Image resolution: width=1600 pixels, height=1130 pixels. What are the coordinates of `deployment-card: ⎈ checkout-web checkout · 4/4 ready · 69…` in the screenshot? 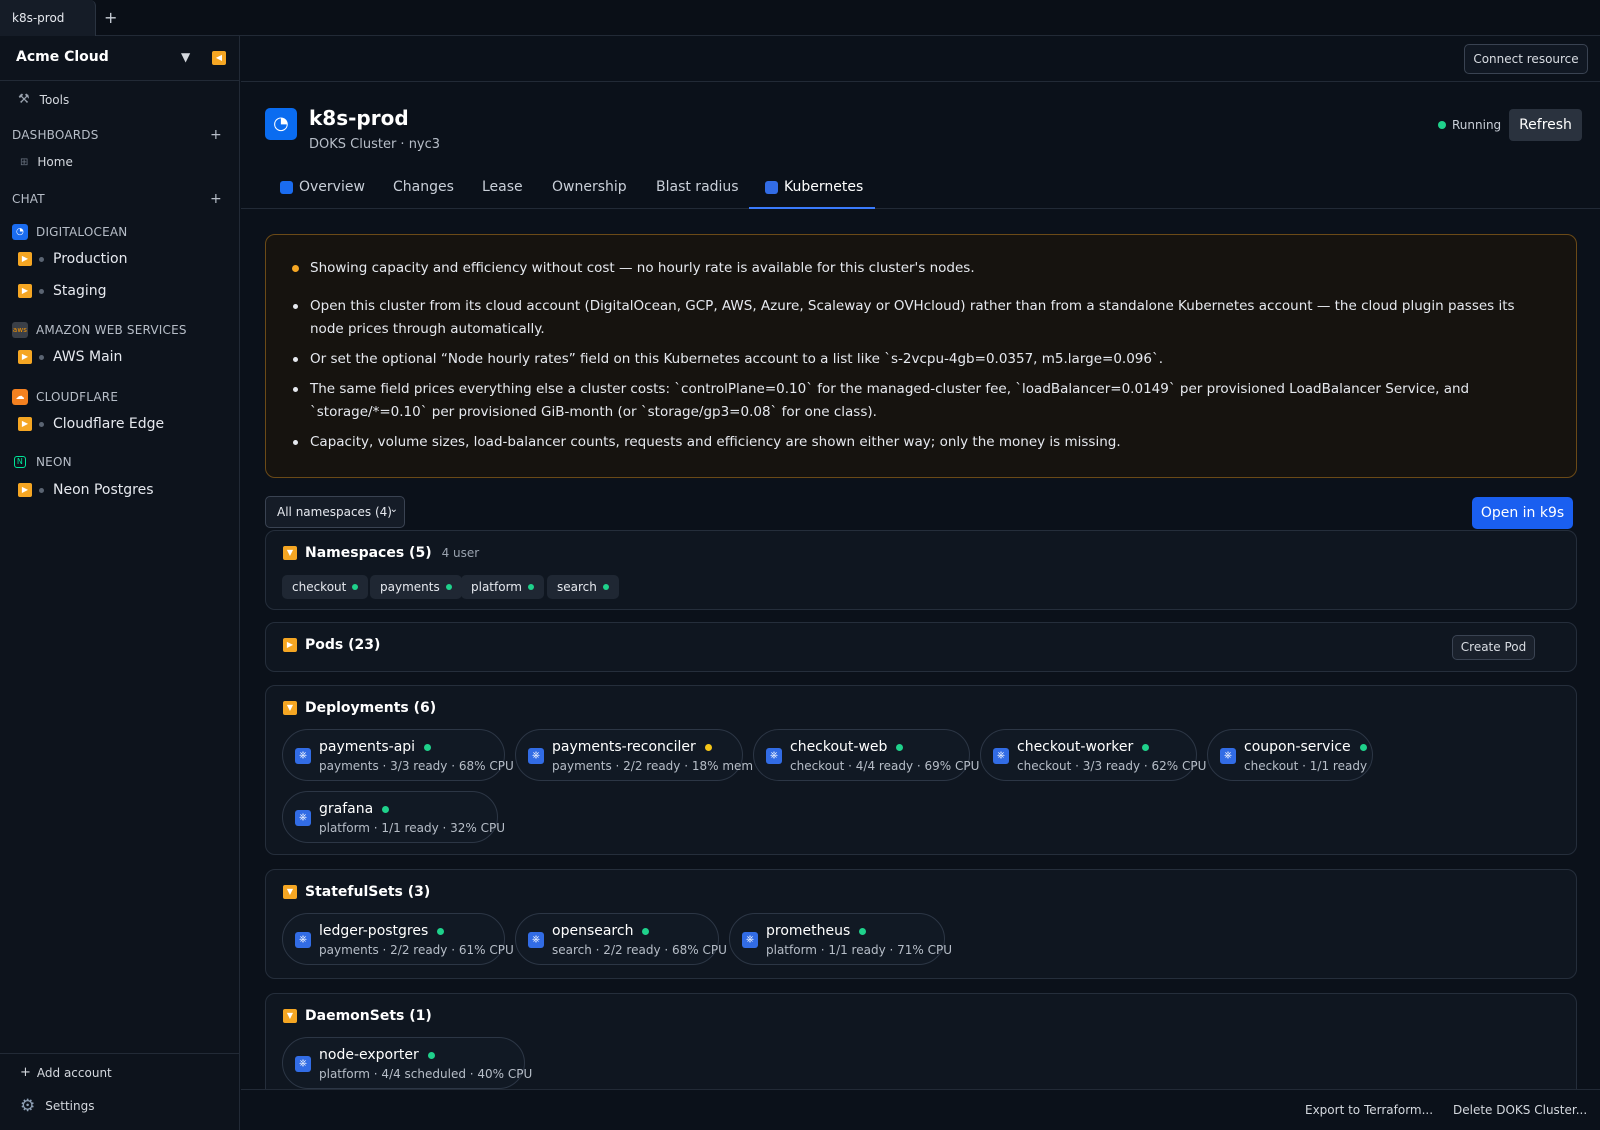 It's located at (866, 755).